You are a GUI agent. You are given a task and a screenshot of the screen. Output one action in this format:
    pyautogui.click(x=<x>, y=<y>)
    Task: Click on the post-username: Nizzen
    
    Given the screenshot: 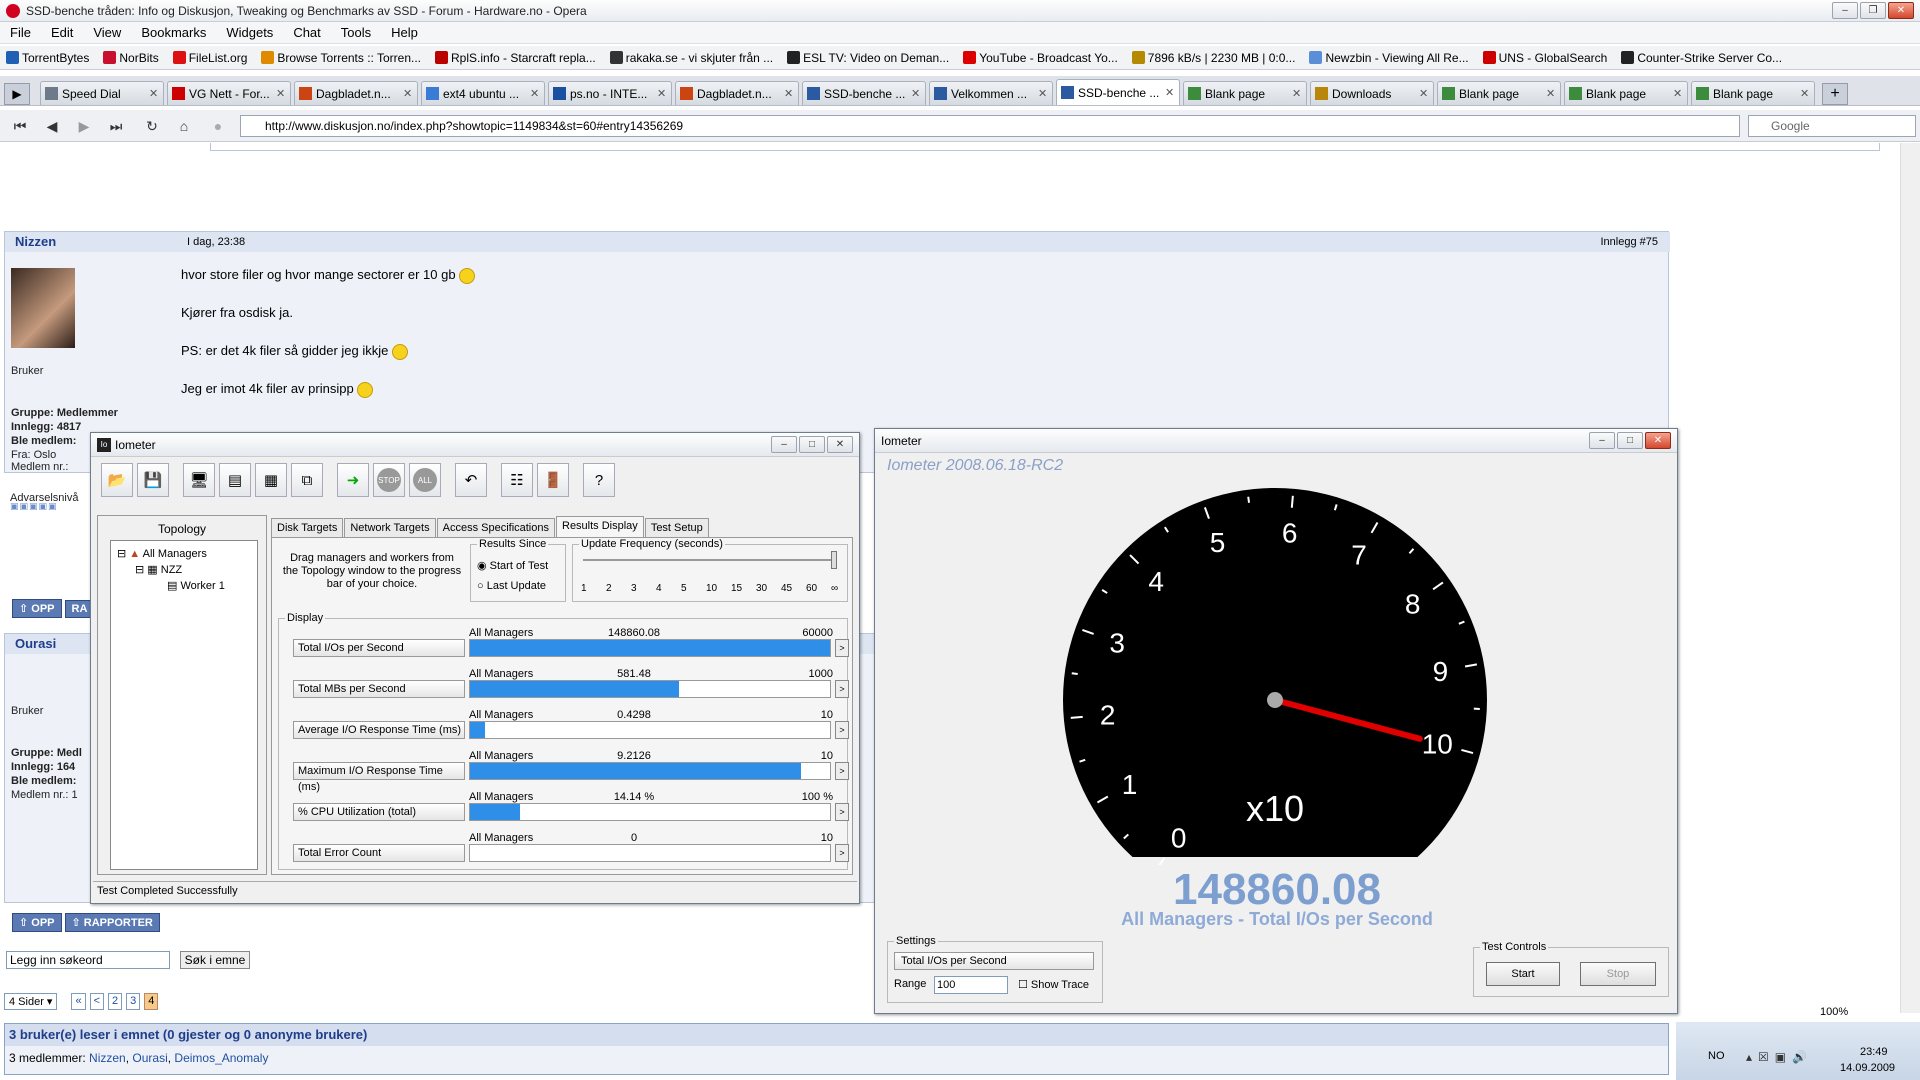 What is the action you would take?
    pyautogui.click(x=35, y=241)
    